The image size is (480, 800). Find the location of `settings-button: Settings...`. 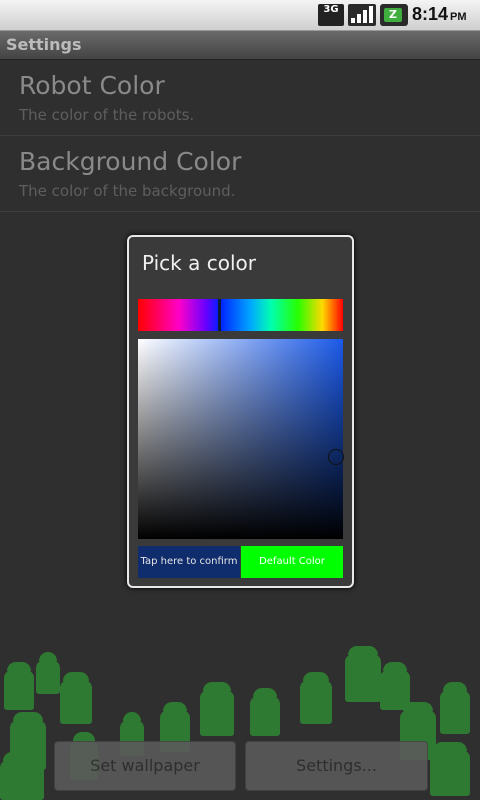

settings-button: Settings... is located at coordinates (336, 766).